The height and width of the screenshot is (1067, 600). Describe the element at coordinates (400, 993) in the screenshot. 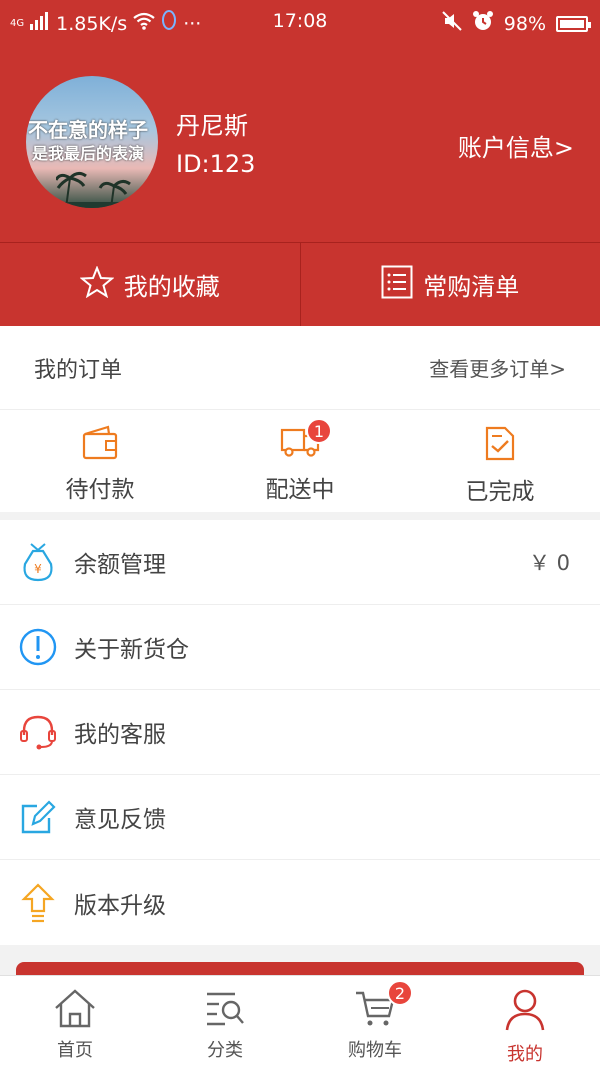

I see `cart-badge: 2` at that location.